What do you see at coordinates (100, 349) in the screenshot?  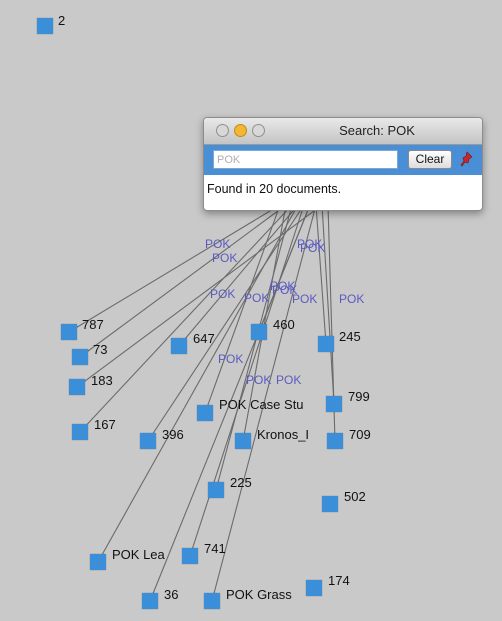 I see `graph-node-label: 73` at bounding box center [100, 349].